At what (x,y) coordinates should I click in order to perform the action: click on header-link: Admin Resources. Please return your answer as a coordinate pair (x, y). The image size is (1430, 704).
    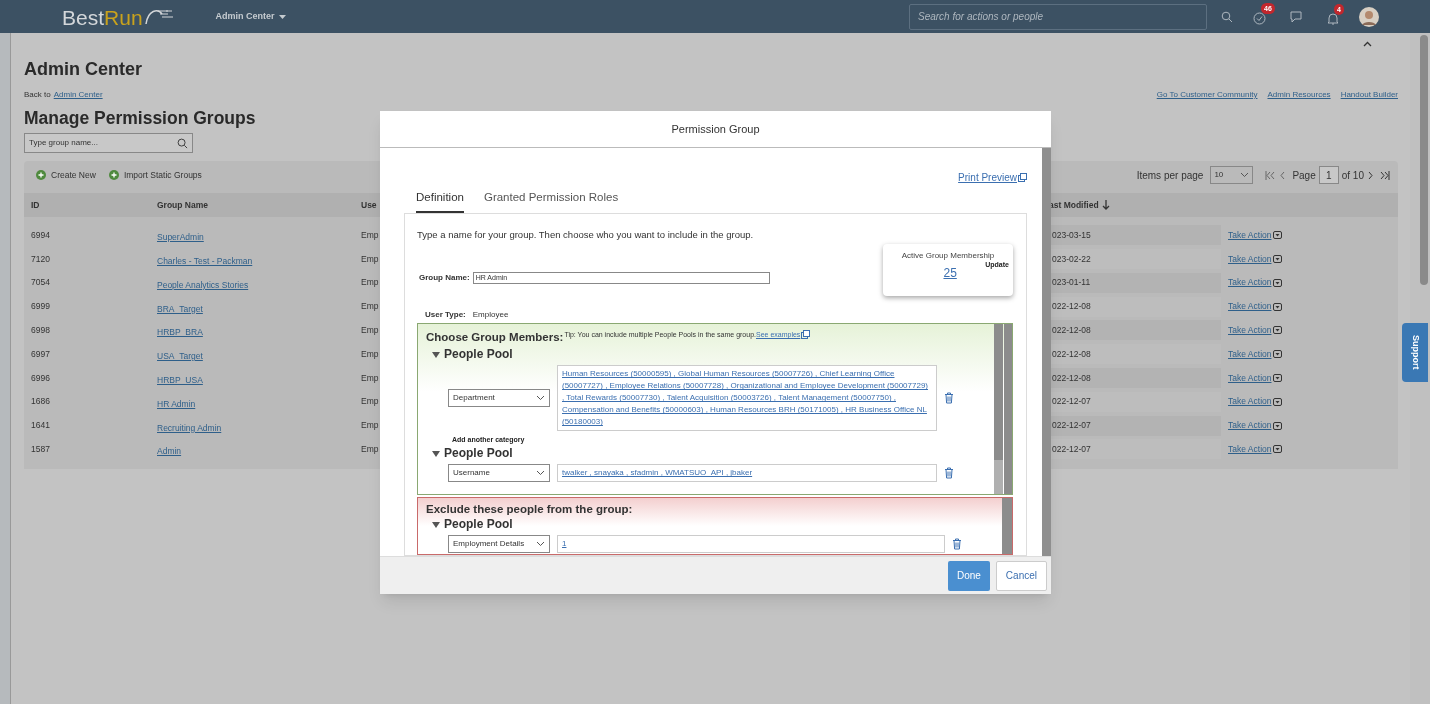
    Looking at the image, I should click on (1299, 95).